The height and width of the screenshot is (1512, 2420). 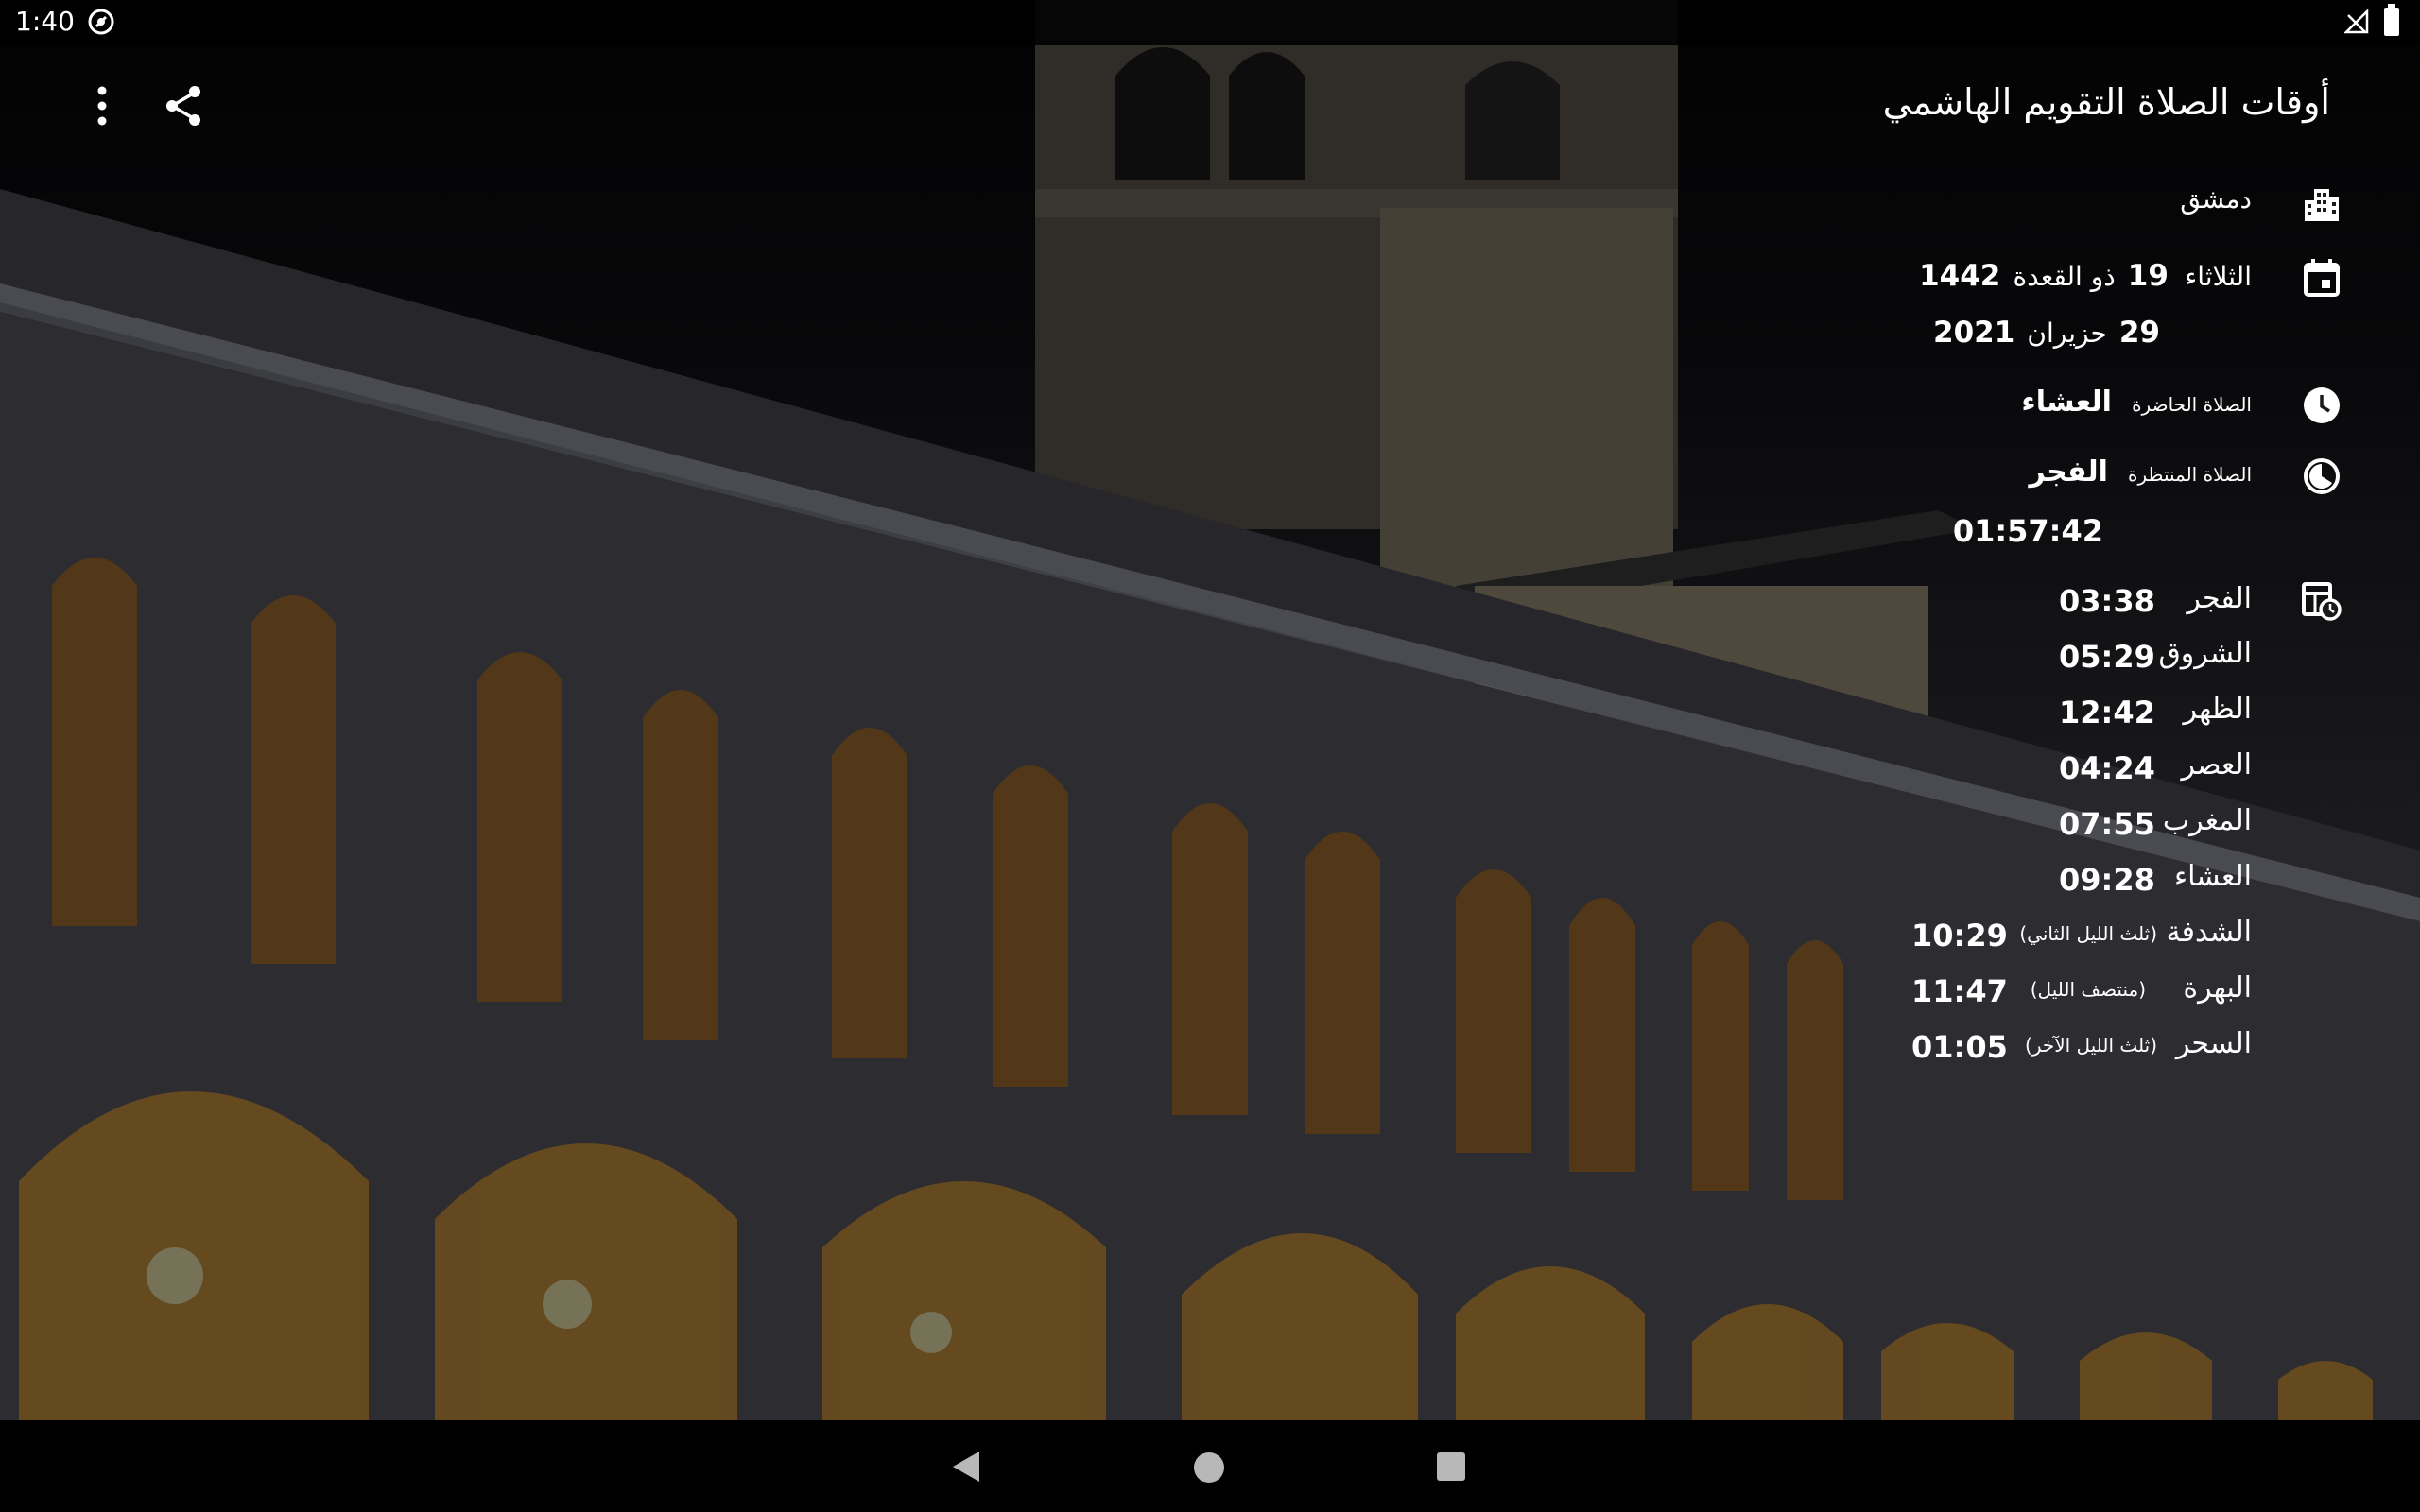 I want to click on prayer-name-suhur: السحر, so click(x=2213, y=1043).